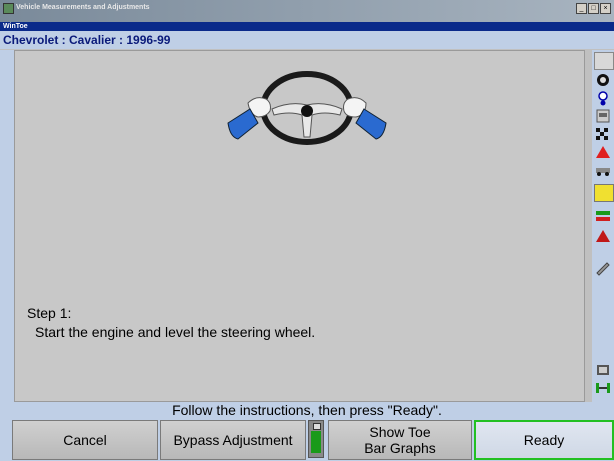 This screenshot has height=461, width=614. I want to click on show-toe-label-line2: Bar Graphs, so click(400, 448).